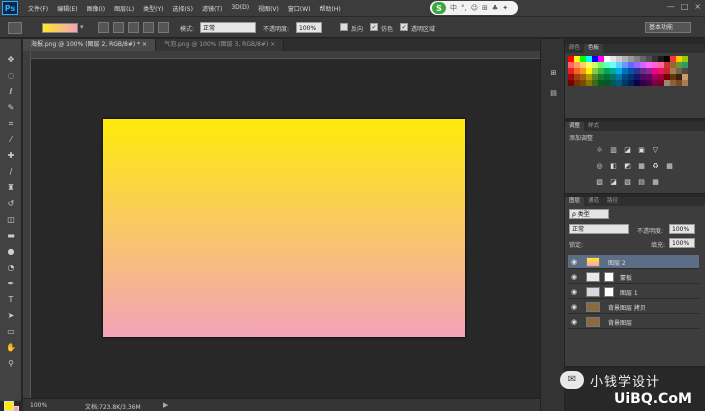 This screenshot has width=705, height=411. What do you see at coordinates (574, 48) in the screenshot?
I see `tab-color: 颜色` at bounding box center [574, 48].